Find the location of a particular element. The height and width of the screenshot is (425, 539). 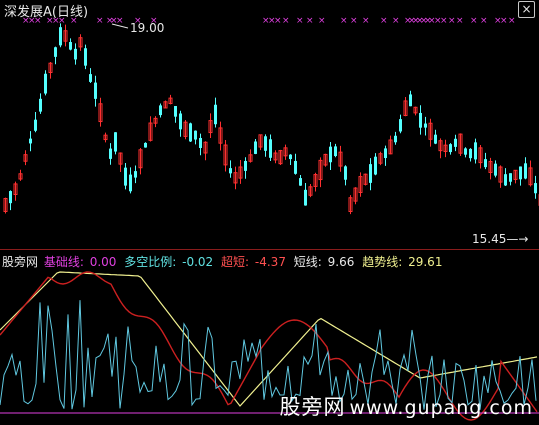

watermark: 股旁网 www.gupang.com is located at coordinates (406, 406).